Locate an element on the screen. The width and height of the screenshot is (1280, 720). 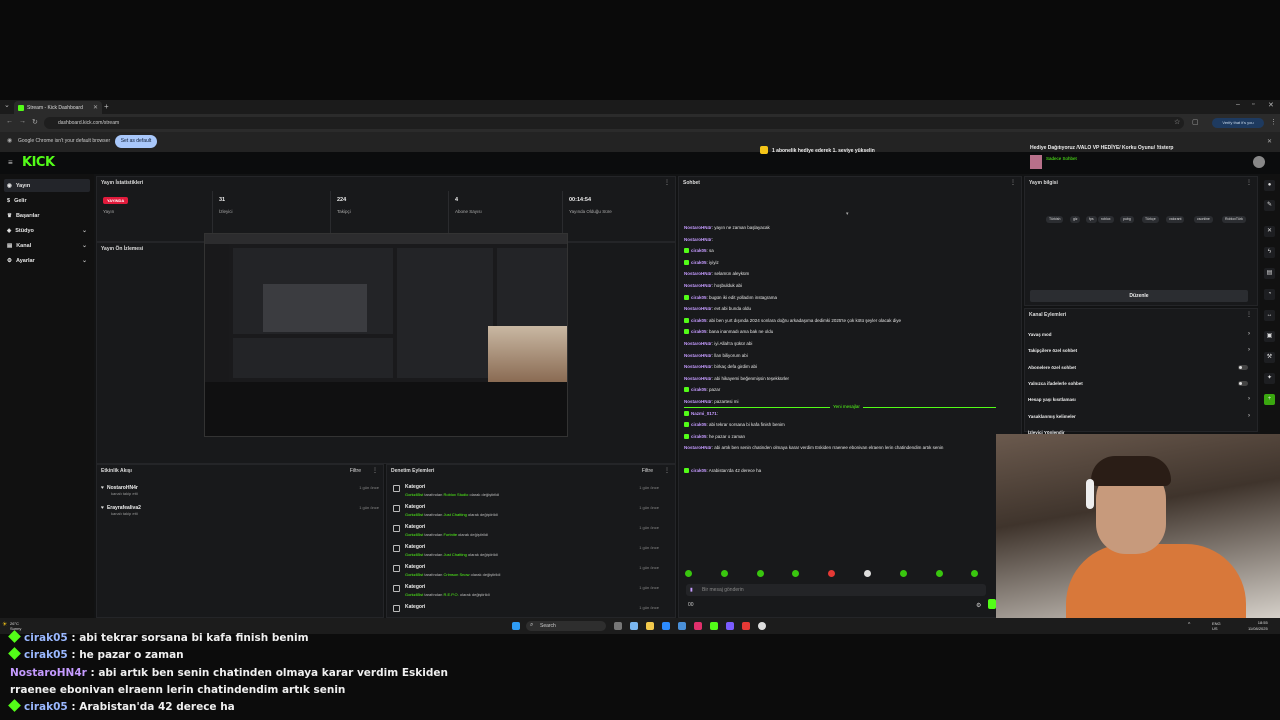
tab-search-icon: ⌄ is located at coordinates (7, 105).